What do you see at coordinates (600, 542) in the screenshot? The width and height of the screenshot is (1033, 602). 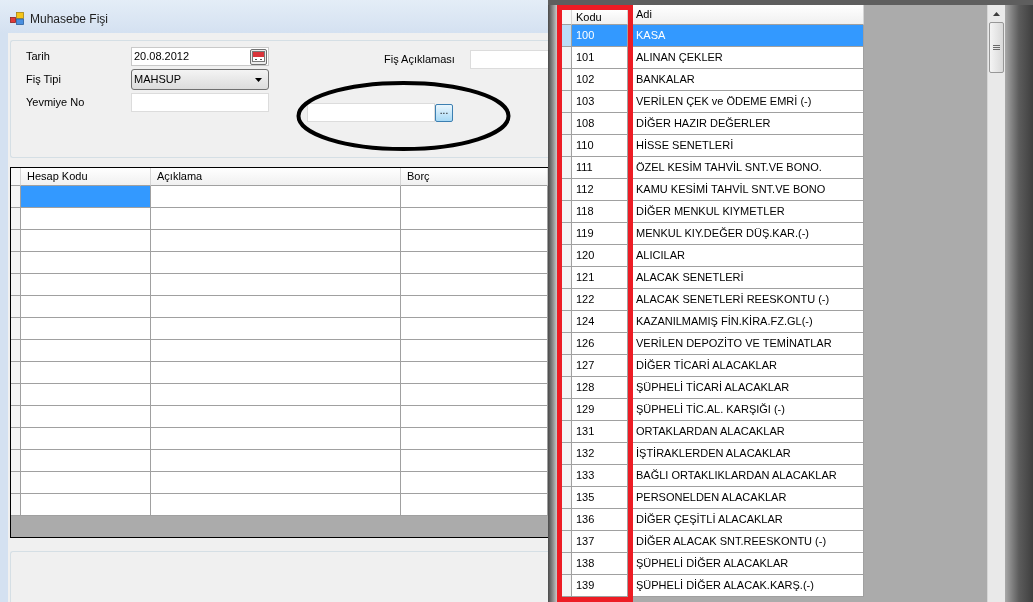 I see `table-cell: 137` at bounding box center [600, 542].